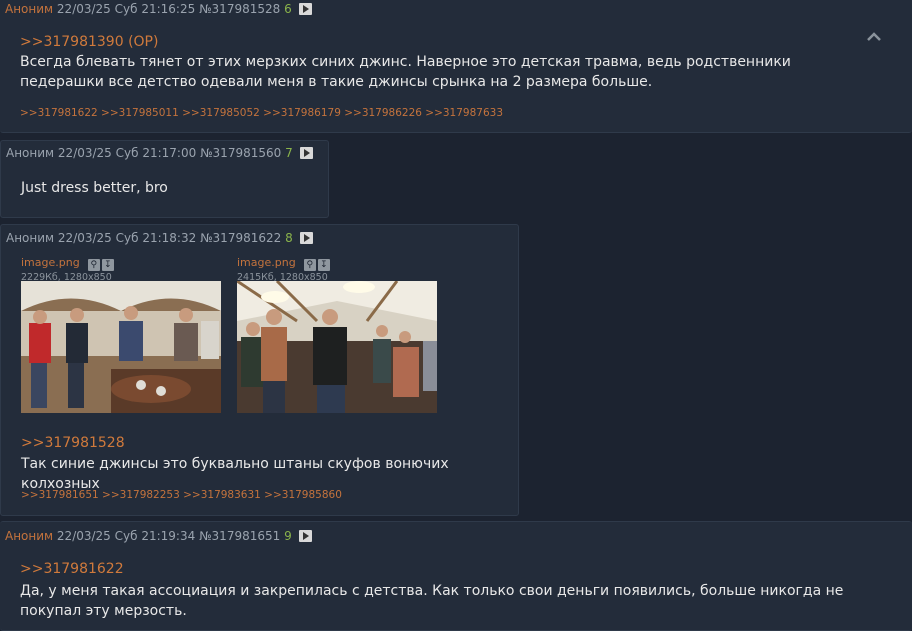  Describe the element at coordinates (127, 238) in the screenshot. I see `post-date: 22/03/25 Суб 21:18:32` at that location.